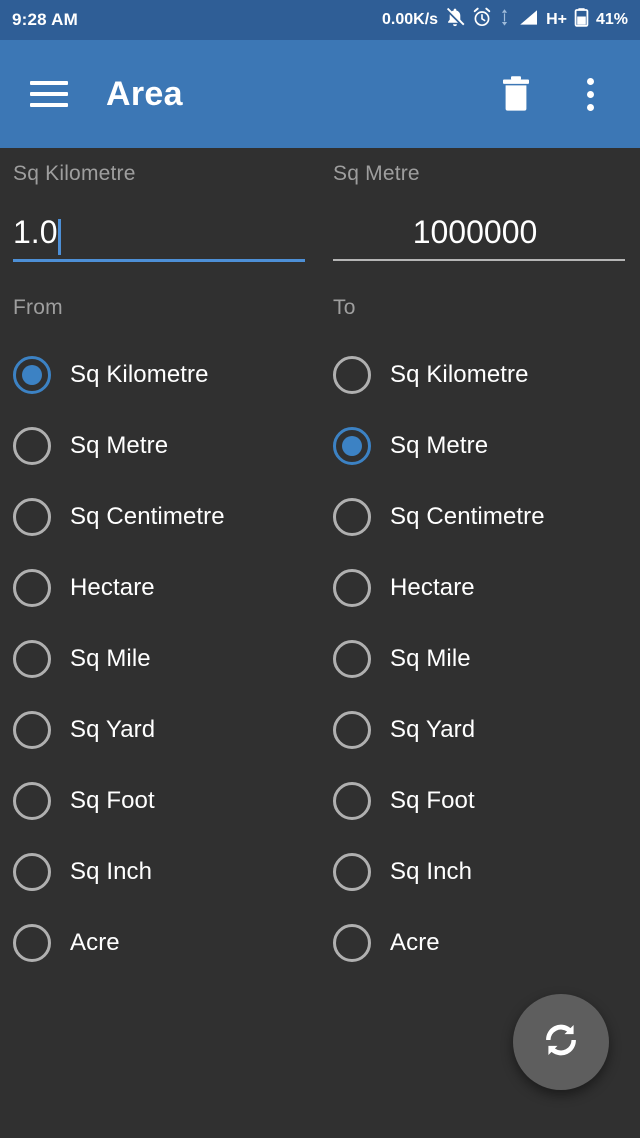 This screenshot has height=1138, width=640. I want to click on to-input-value: 1000000, so click(479, 232).